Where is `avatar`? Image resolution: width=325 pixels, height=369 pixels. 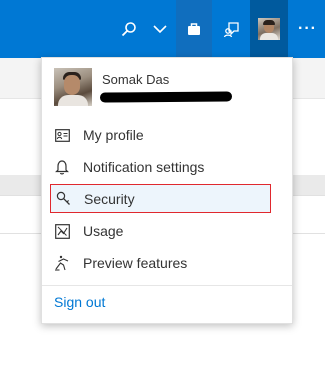 avatar is located at coordinates (269, 29).